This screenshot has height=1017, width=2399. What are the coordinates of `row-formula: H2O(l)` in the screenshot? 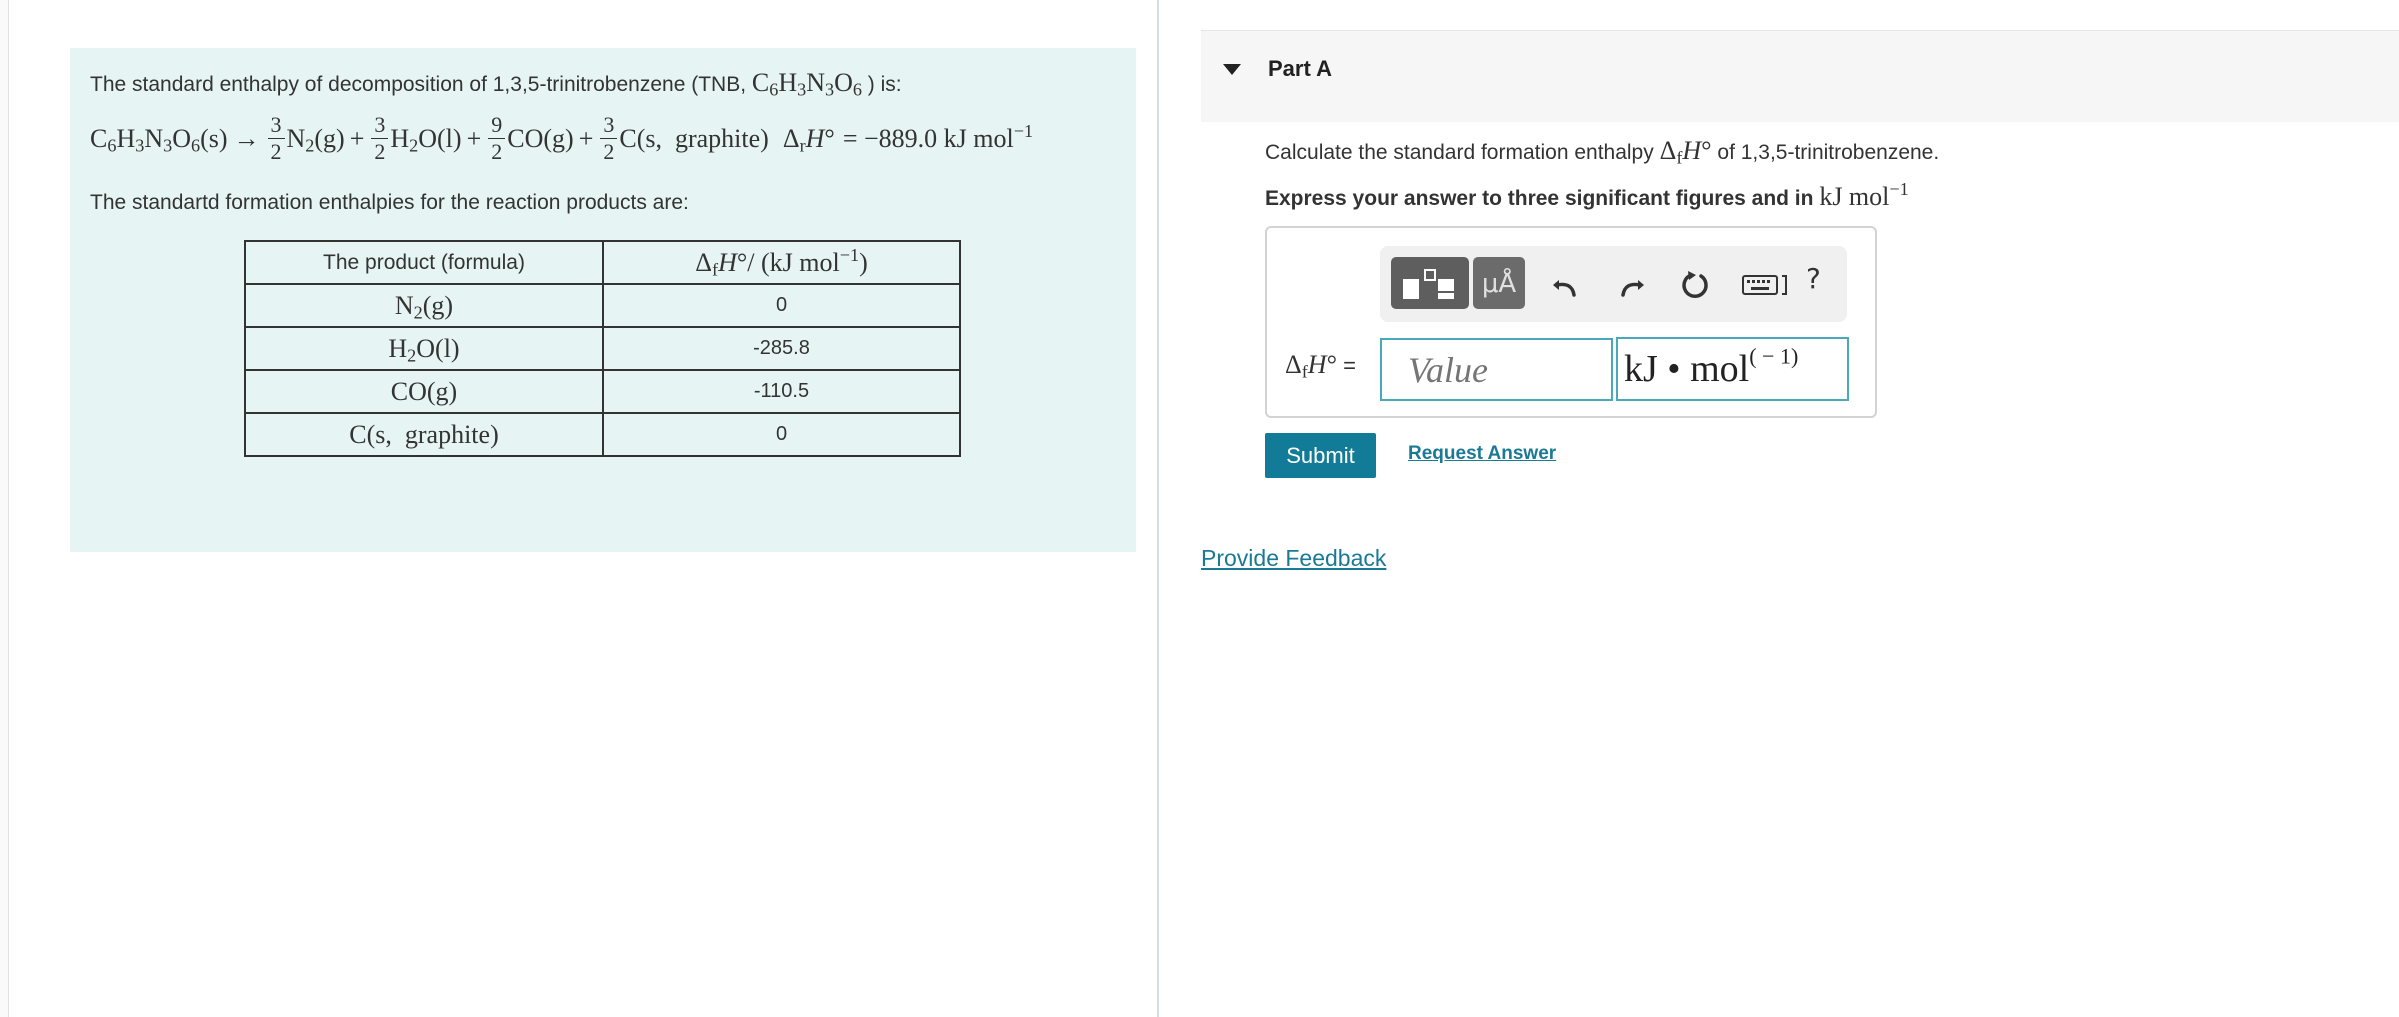 It's located at (424, 348).